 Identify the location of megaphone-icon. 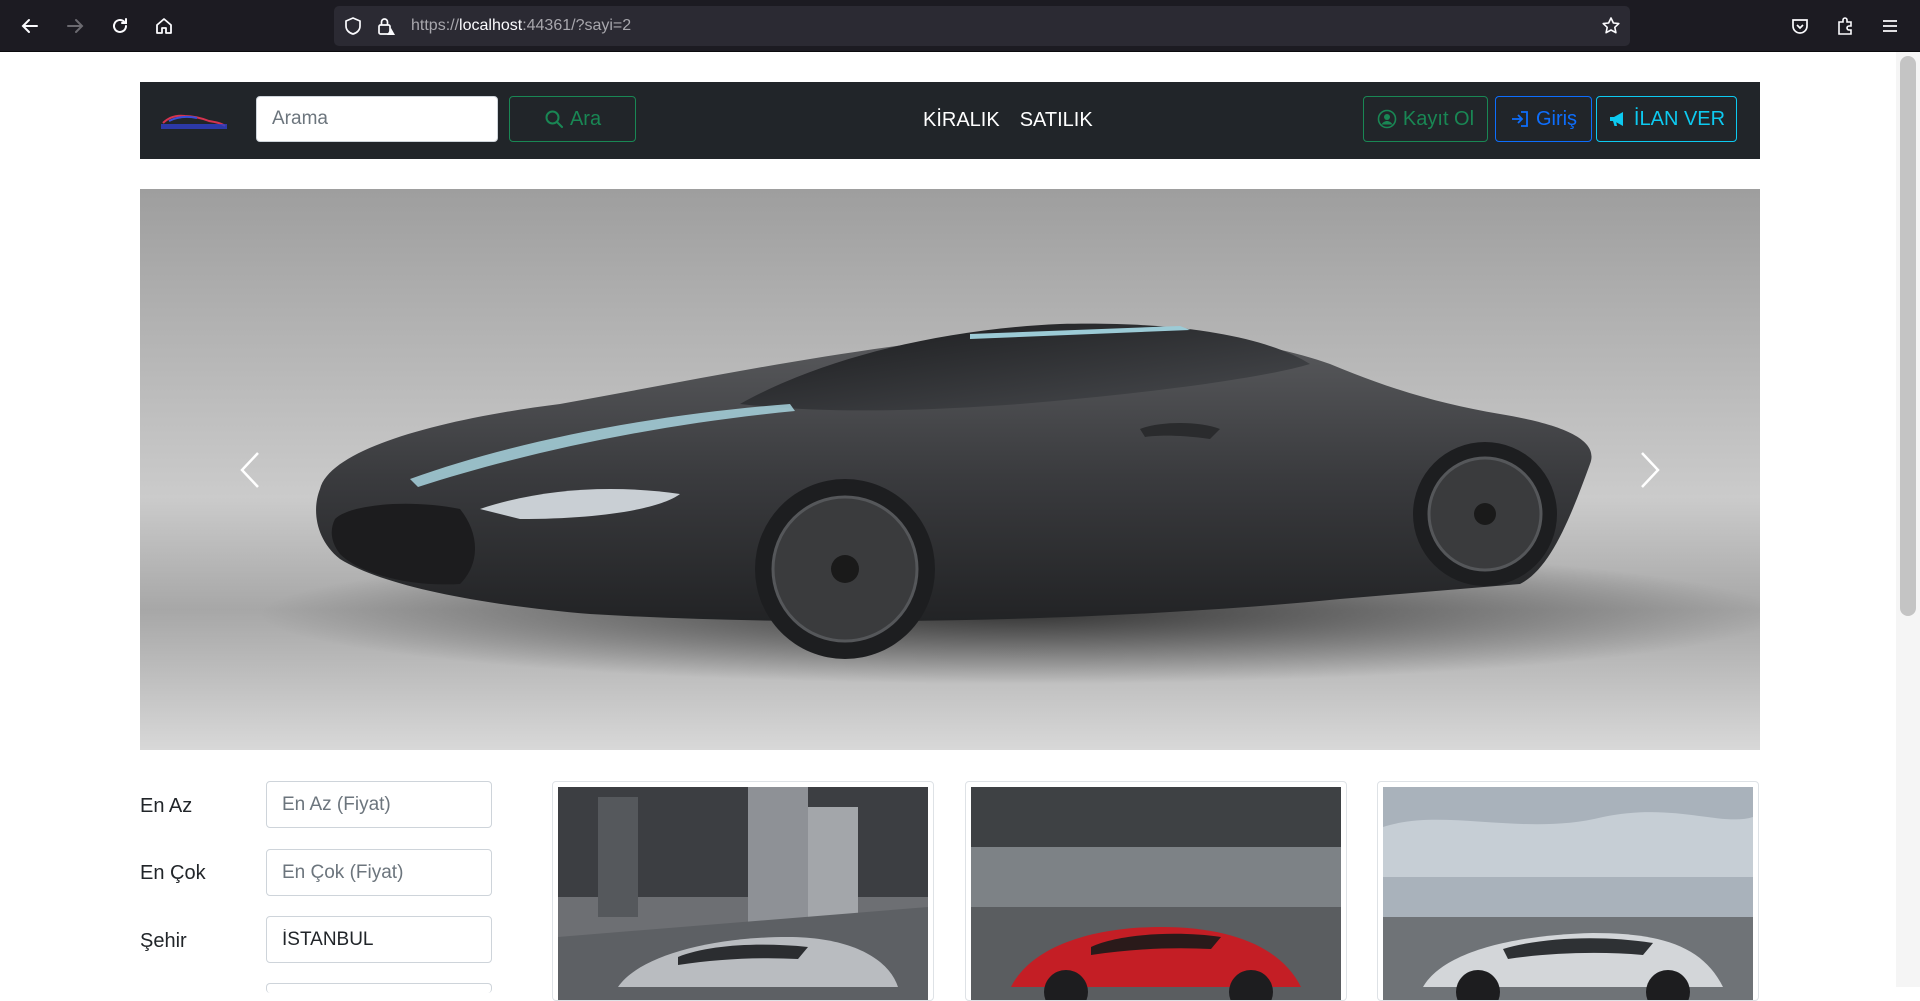
(1616, 119).